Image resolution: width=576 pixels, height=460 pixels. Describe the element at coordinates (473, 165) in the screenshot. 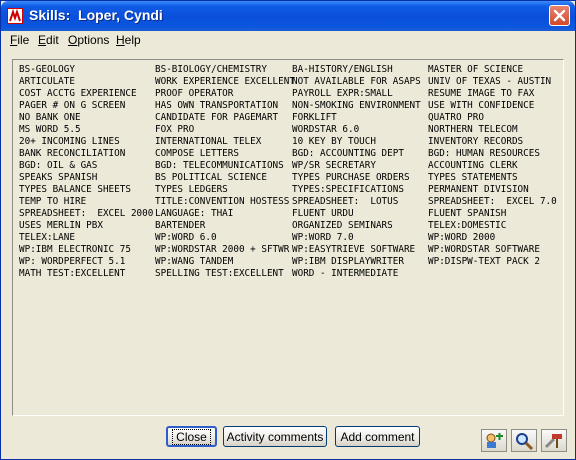

I see `skill-item: ACCOUNTING CLERK` at that location.